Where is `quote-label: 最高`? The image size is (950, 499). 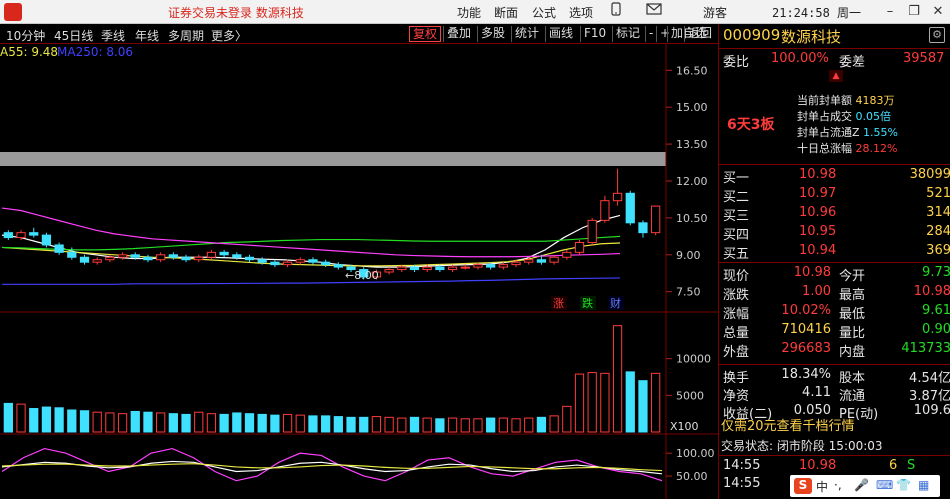
quote-label: 最高 is located at coordinates (852, 295).